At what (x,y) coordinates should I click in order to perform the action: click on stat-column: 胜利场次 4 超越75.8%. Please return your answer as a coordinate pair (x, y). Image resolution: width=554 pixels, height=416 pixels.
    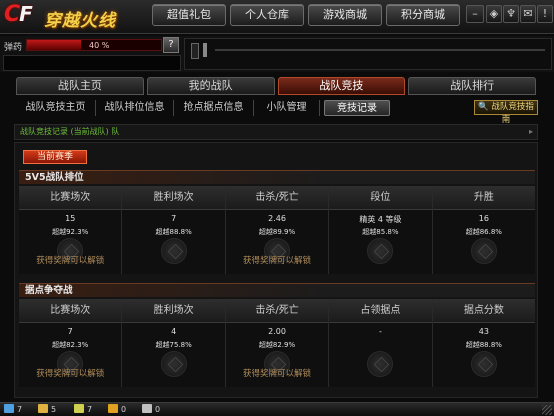
    Looking at the image, I should click on (174, 343).